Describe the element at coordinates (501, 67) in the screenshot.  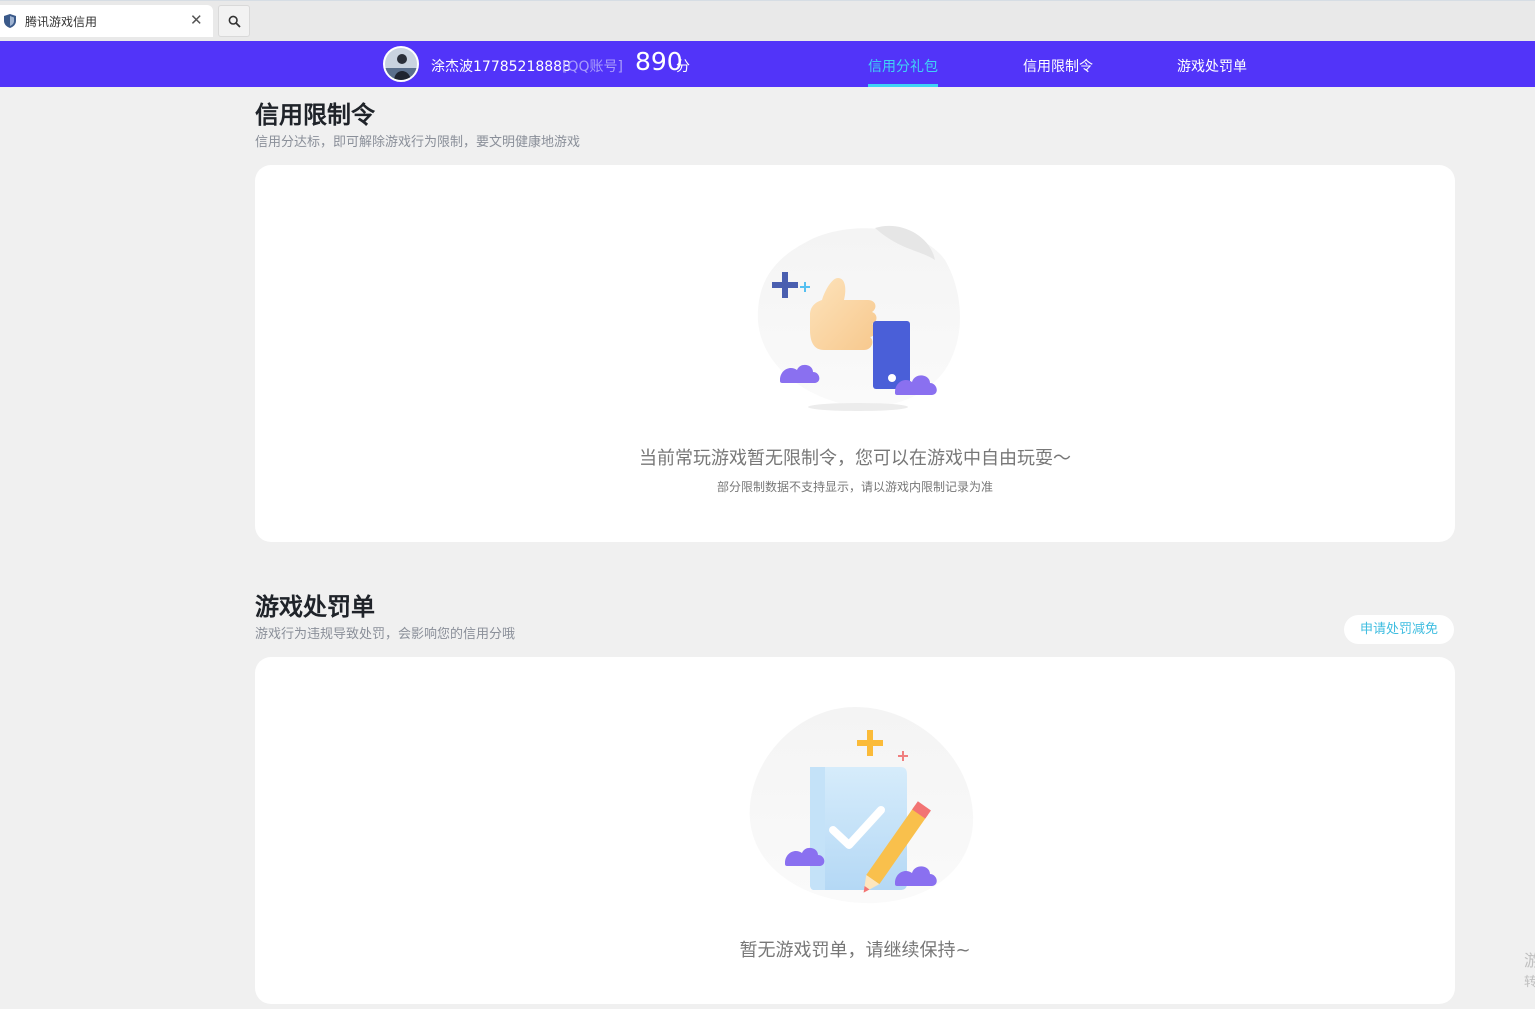
I see `username: 涂杰波17785218888` at that location.